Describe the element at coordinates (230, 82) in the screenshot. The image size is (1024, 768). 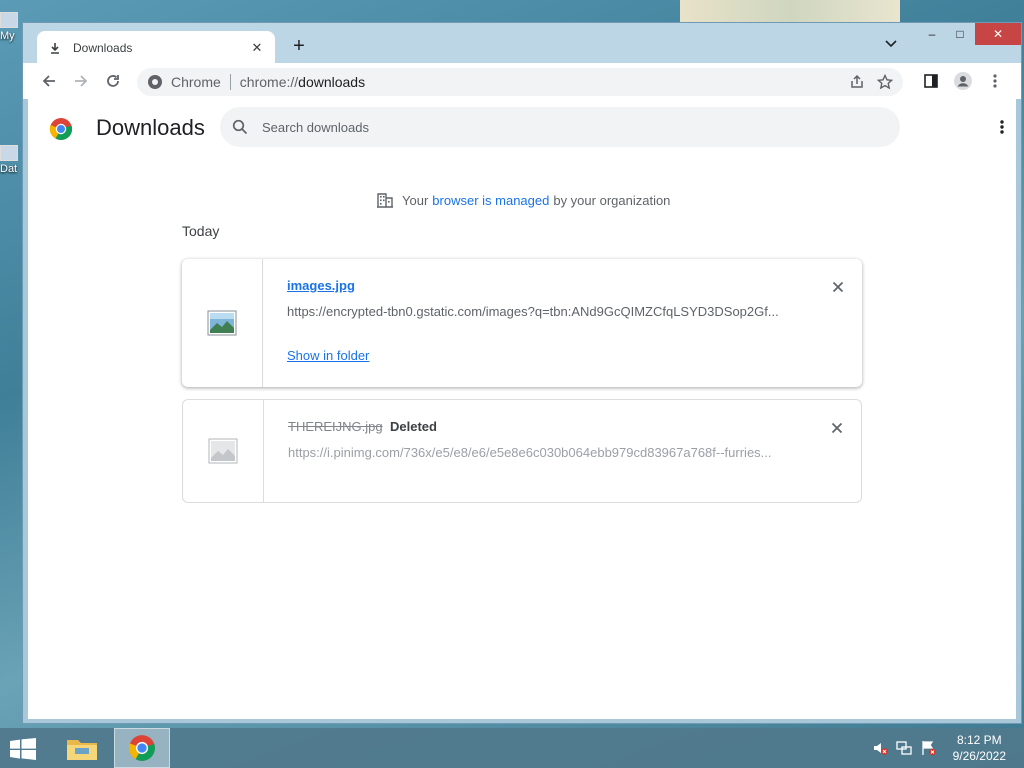
I see `divider` at that location.